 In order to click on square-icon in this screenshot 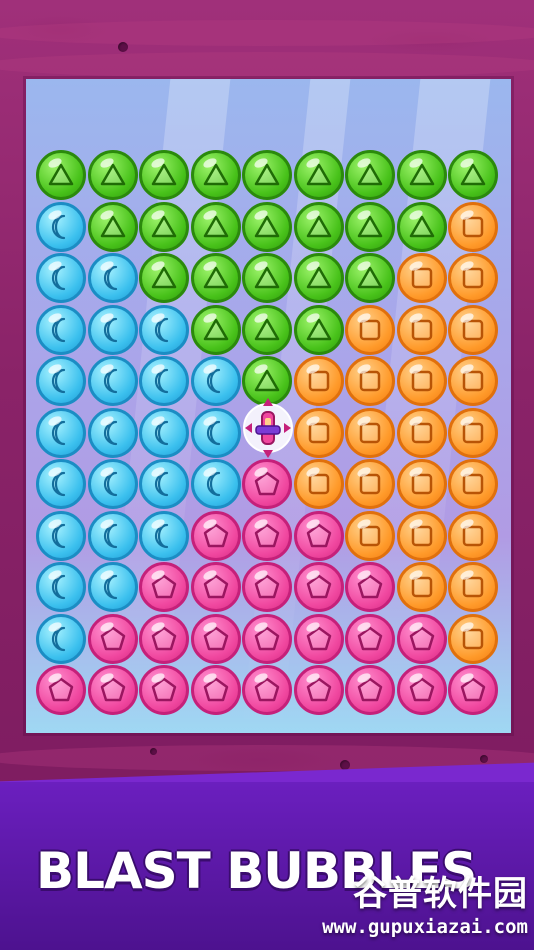, I will do `click(473, 639)`.